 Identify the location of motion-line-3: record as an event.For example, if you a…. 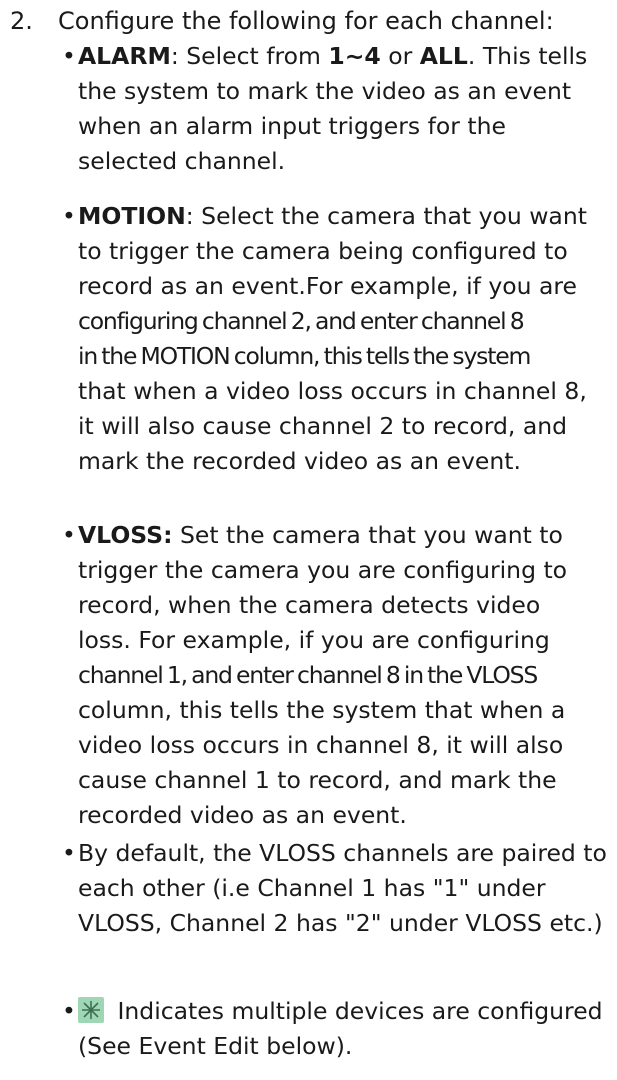
(328, 286).